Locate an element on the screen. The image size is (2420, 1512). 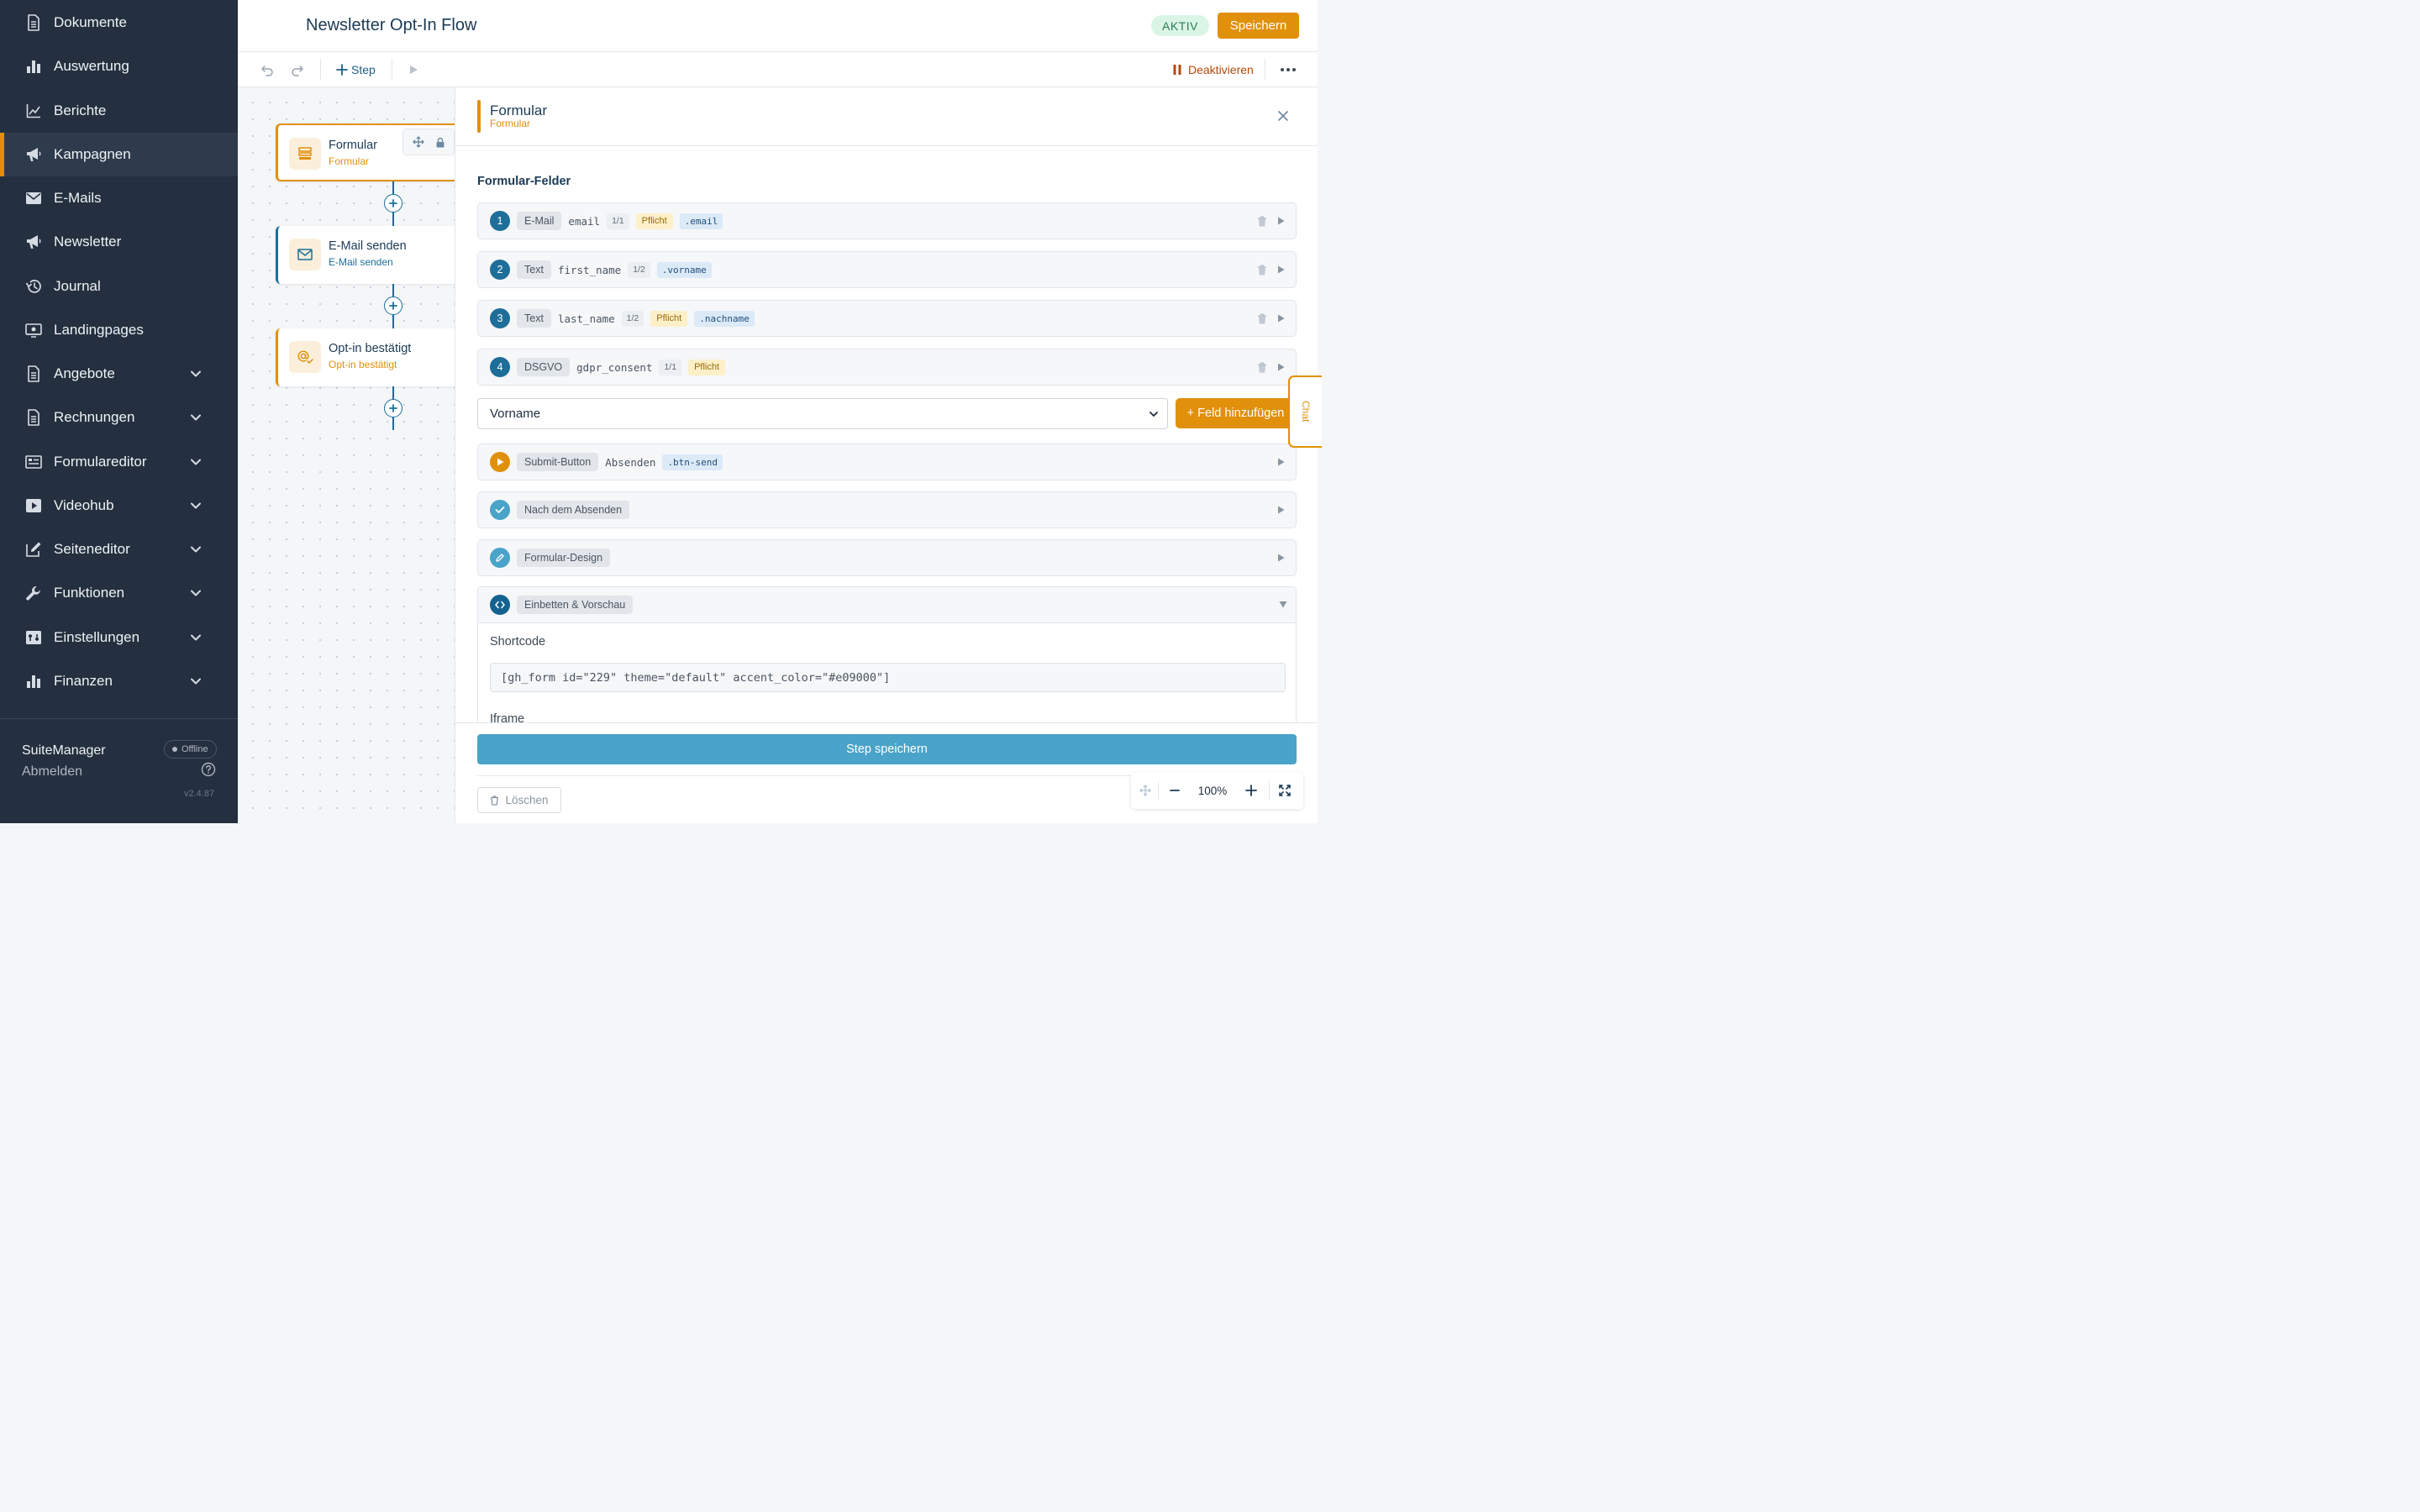
fit-view-icon is located at coordinates (1285, 790).